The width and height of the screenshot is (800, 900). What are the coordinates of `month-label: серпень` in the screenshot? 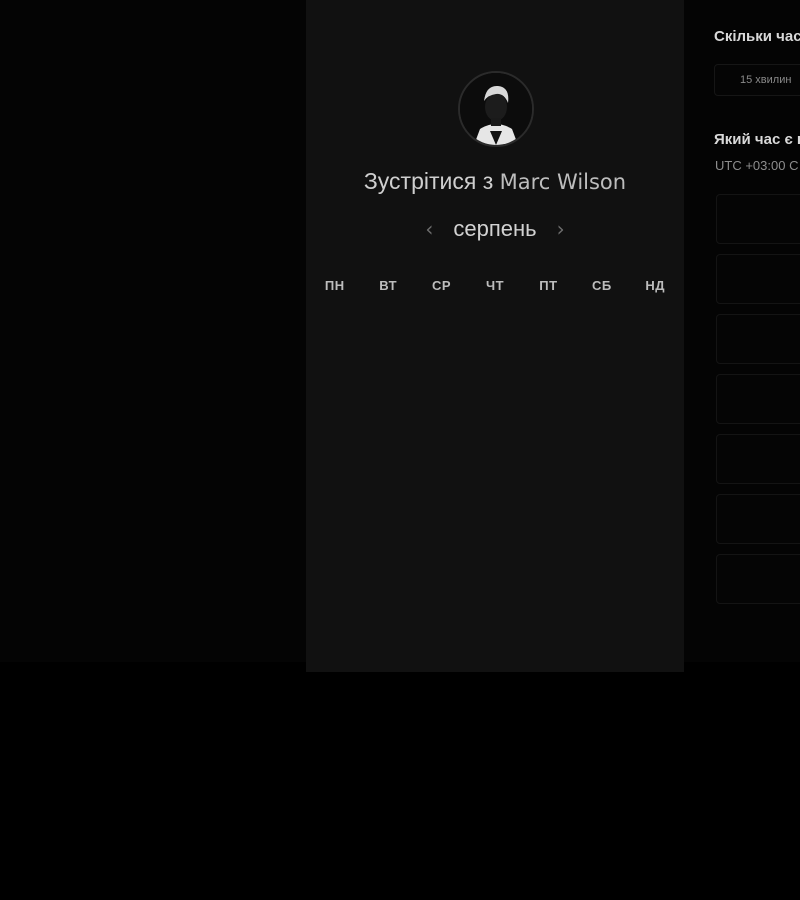 It's located at (495, 228).